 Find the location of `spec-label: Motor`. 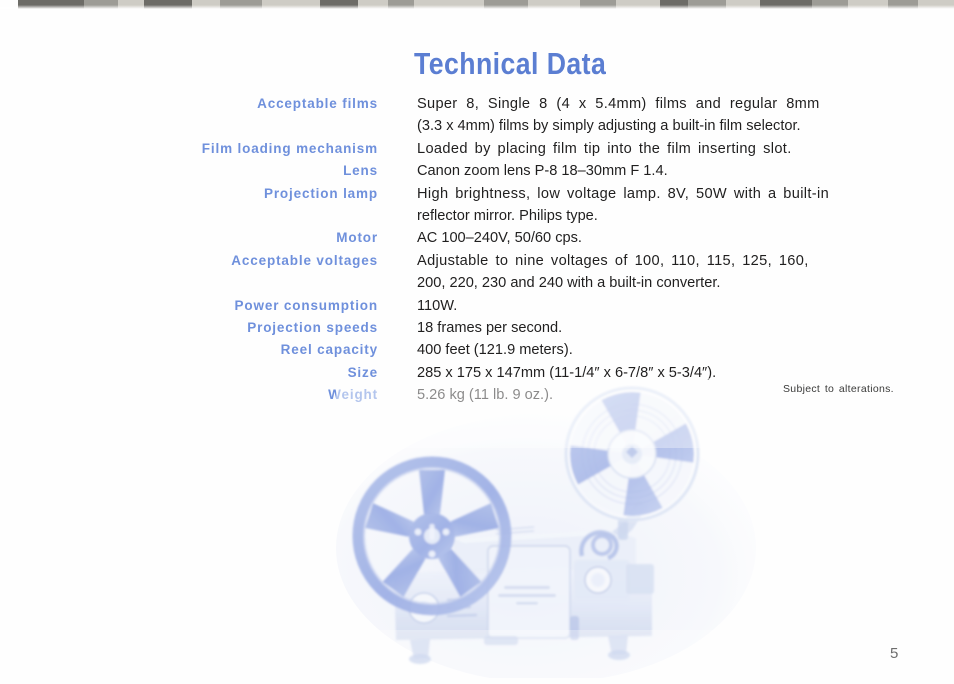

spec-label: Motor is located at coordinates (357, 238).